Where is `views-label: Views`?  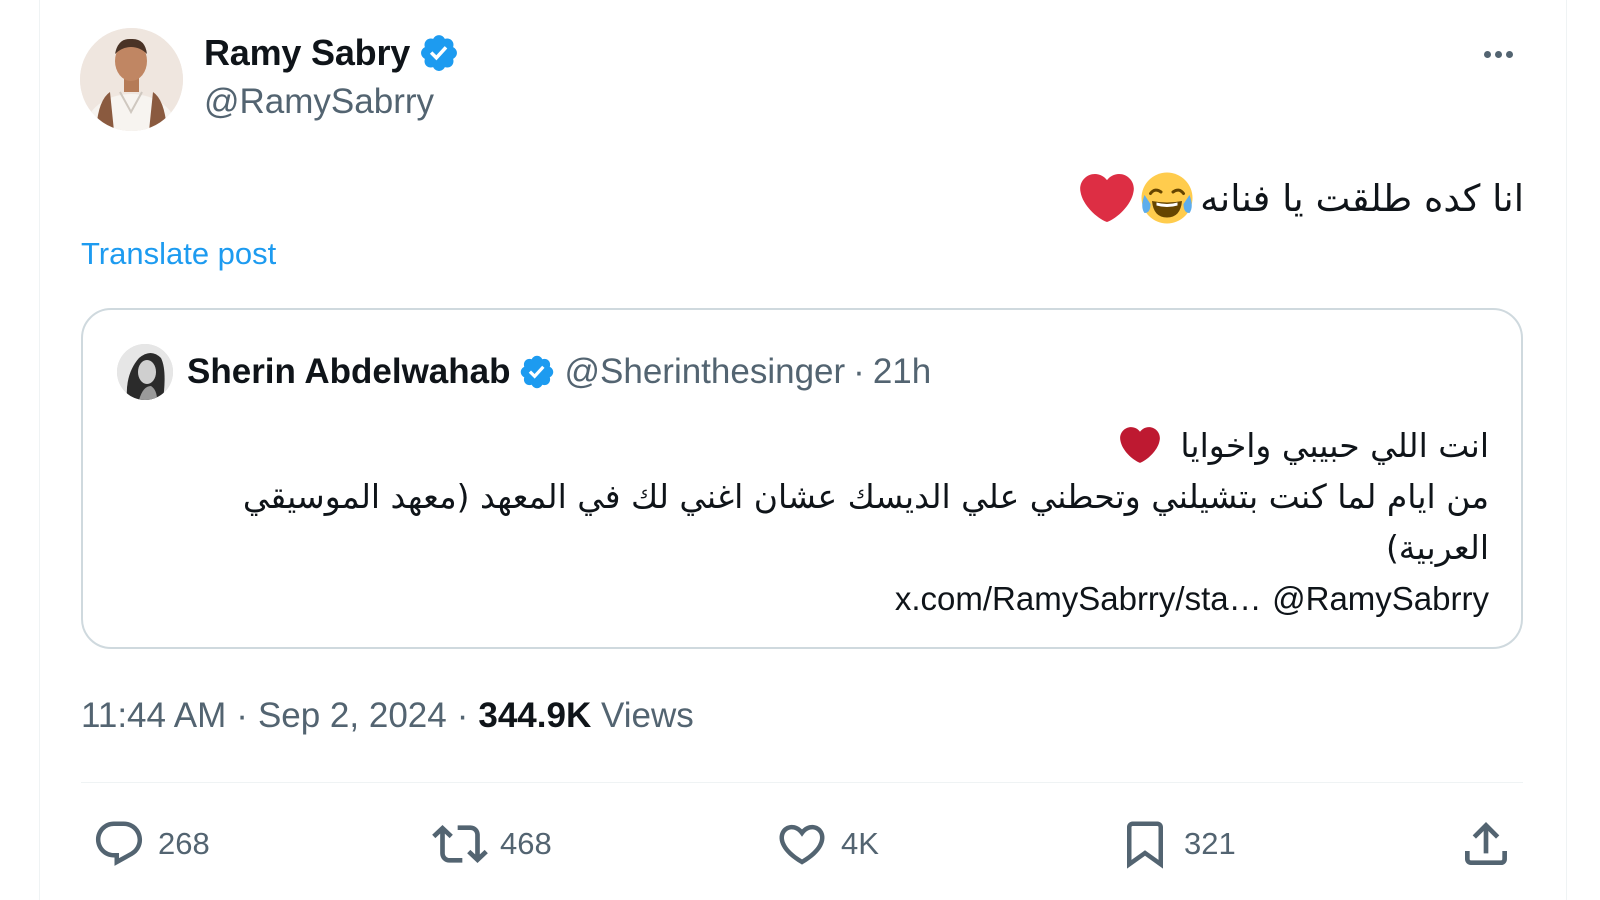
views-label: Views is located at coordinates (647, 715).